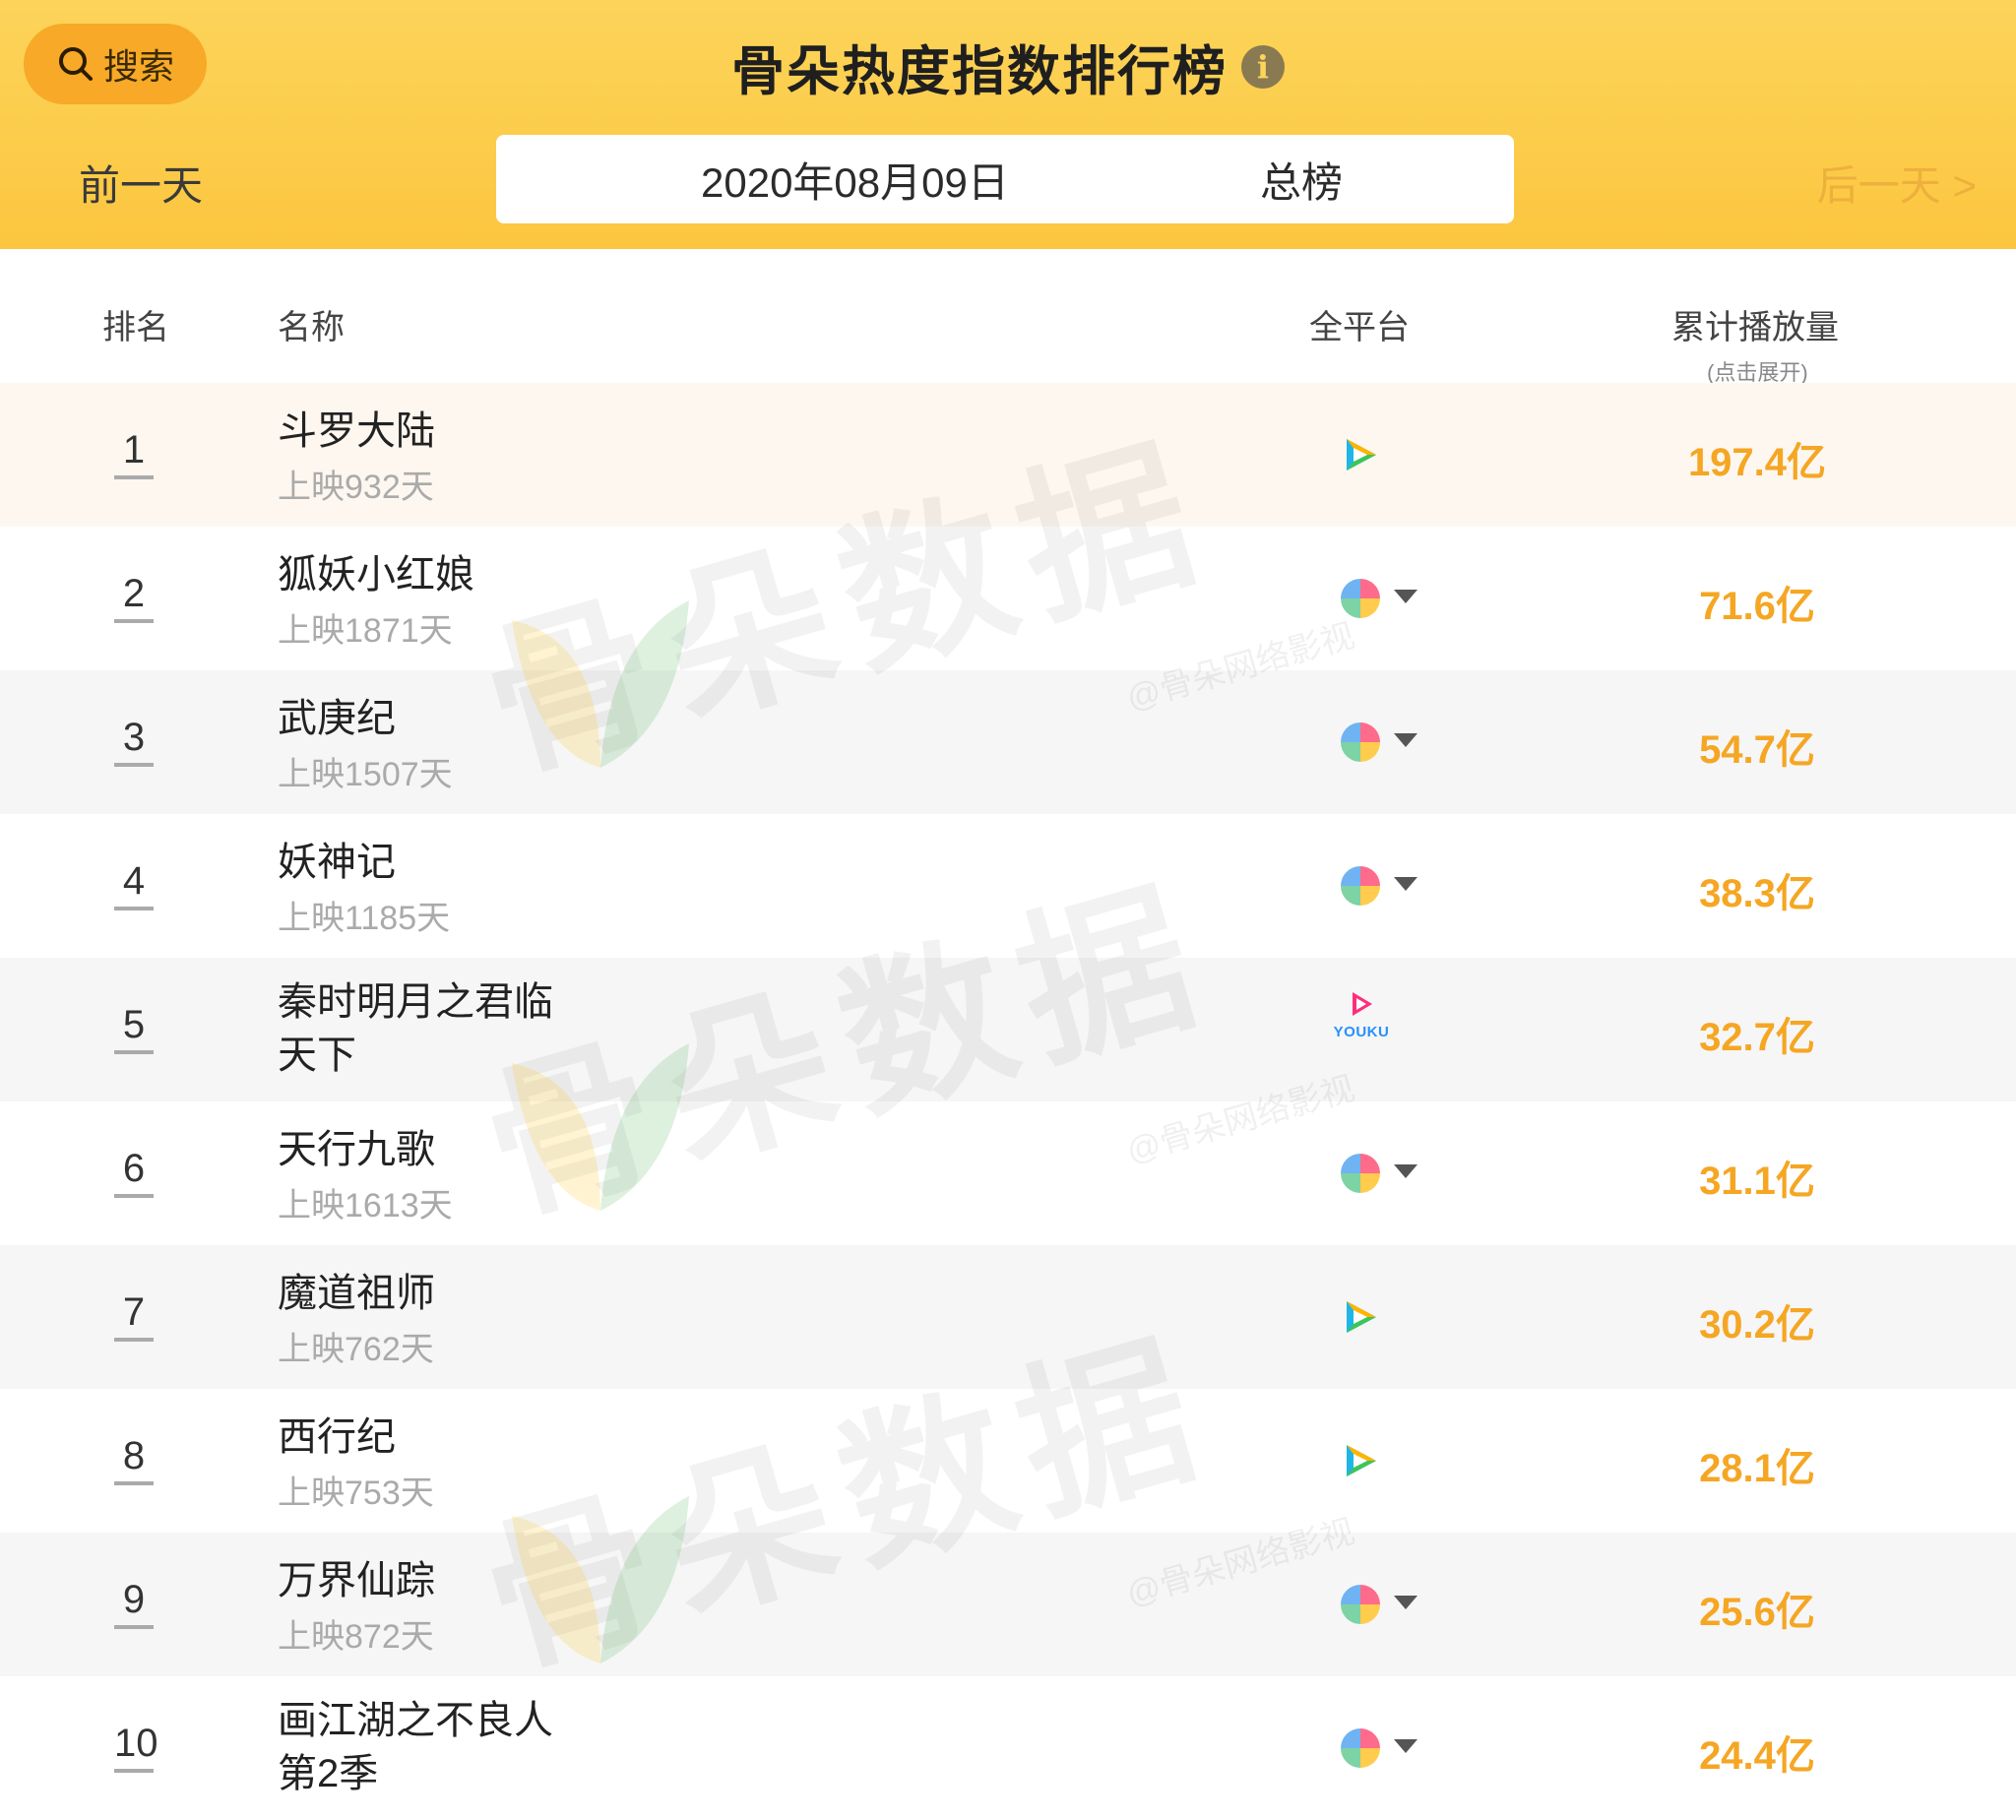 This screenshot has width=2016, height=1820. I want to click on title-group: 骨朵热度指数排行榜 i, so click(1008, 66).